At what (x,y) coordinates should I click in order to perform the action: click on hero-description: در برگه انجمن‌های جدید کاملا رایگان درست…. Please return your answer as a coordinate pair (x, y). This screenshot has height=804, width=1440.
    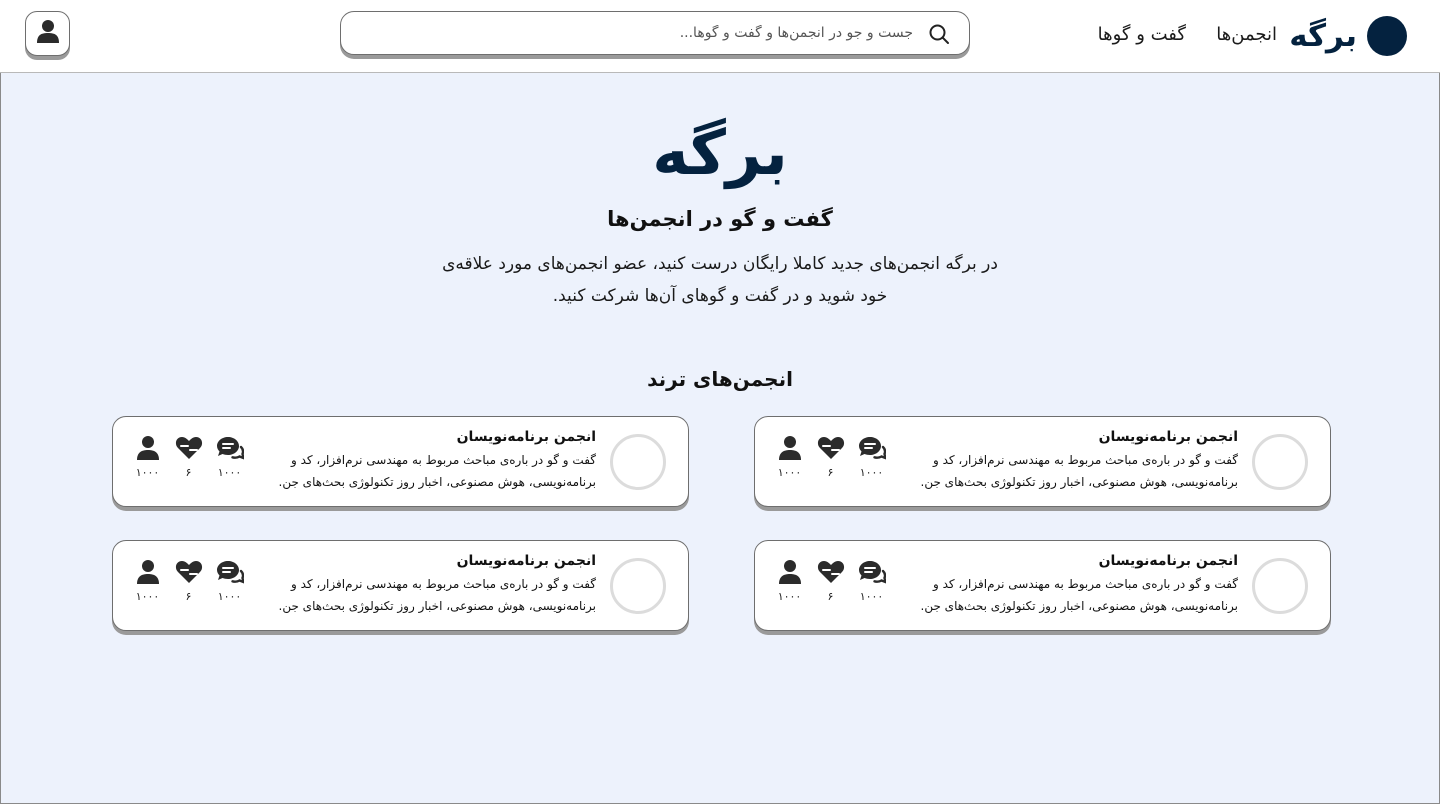
    Looking at the image, I should click on (720, 280).